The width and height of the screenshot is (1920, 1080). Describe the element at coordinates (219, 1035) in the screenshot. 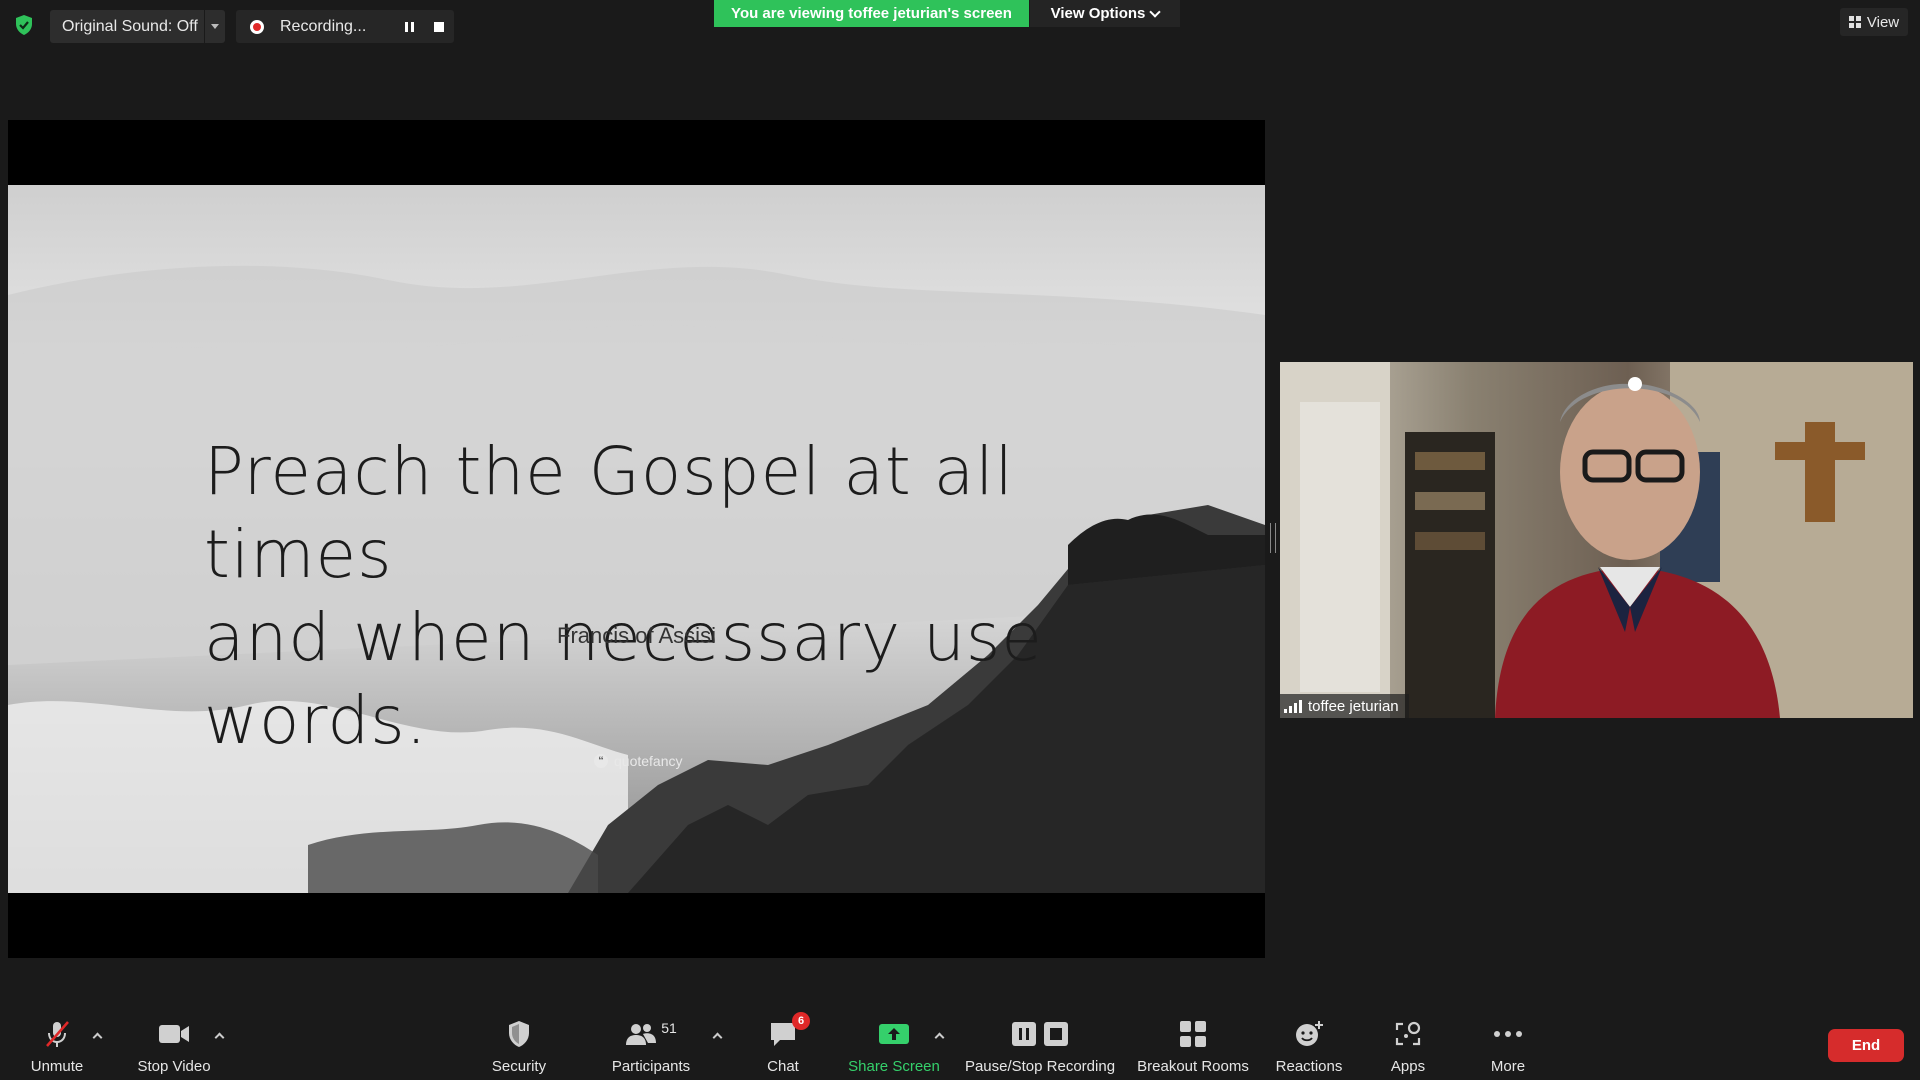

I see `video-options-caret` at that location.